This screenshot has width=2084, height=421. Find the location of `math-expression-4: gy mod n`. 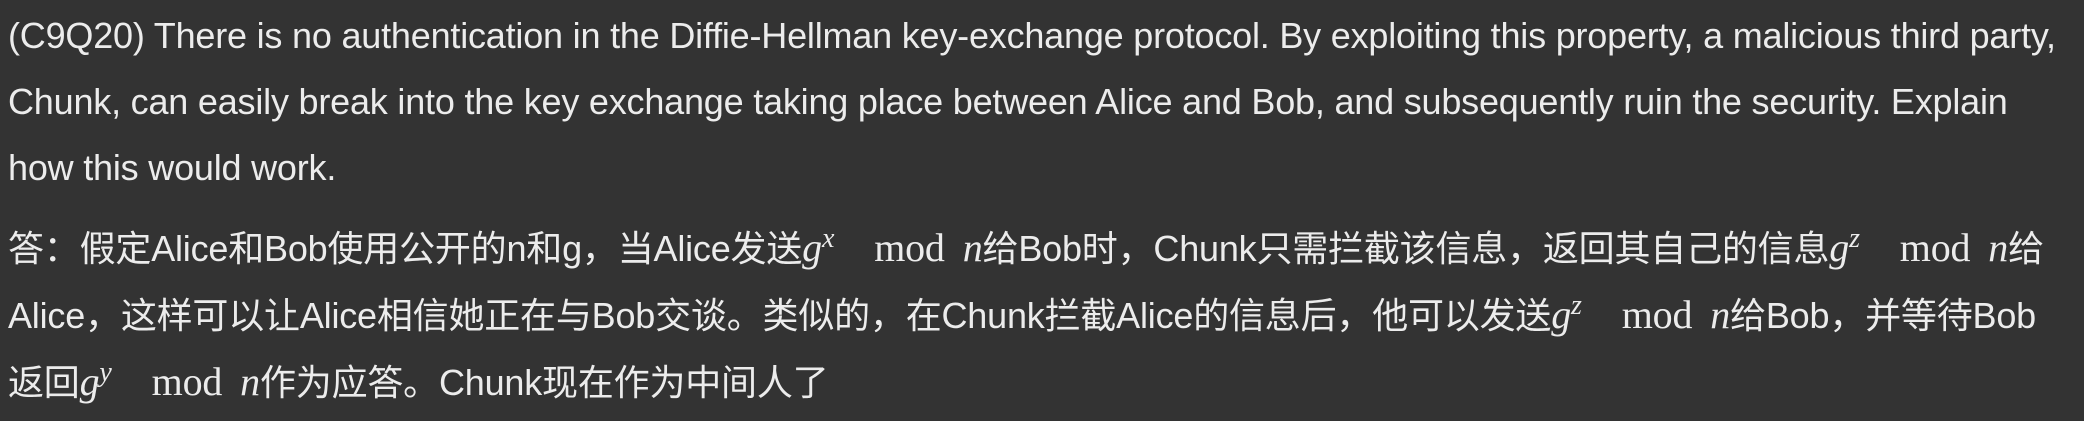

math-expression-4: gy mod n is located at coordinates (170, 381).